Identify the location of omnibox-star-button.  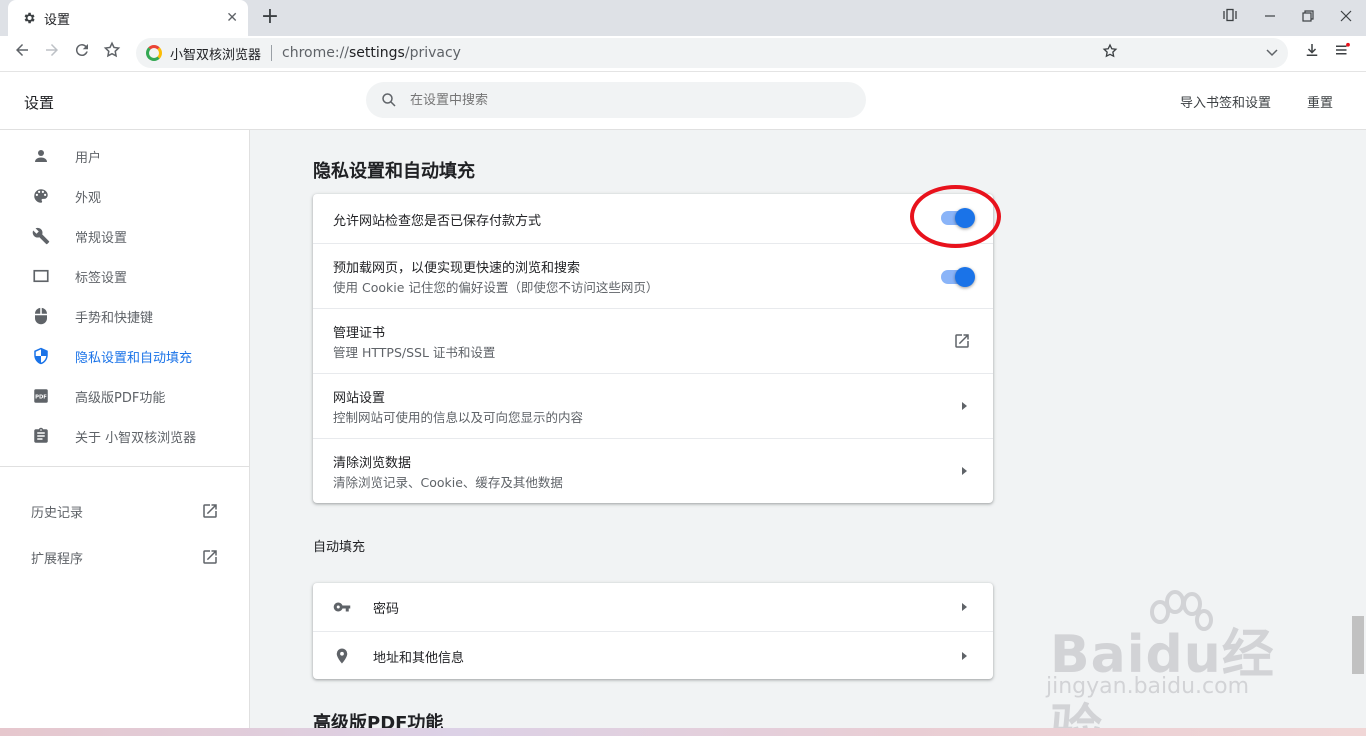
(1110, 54).